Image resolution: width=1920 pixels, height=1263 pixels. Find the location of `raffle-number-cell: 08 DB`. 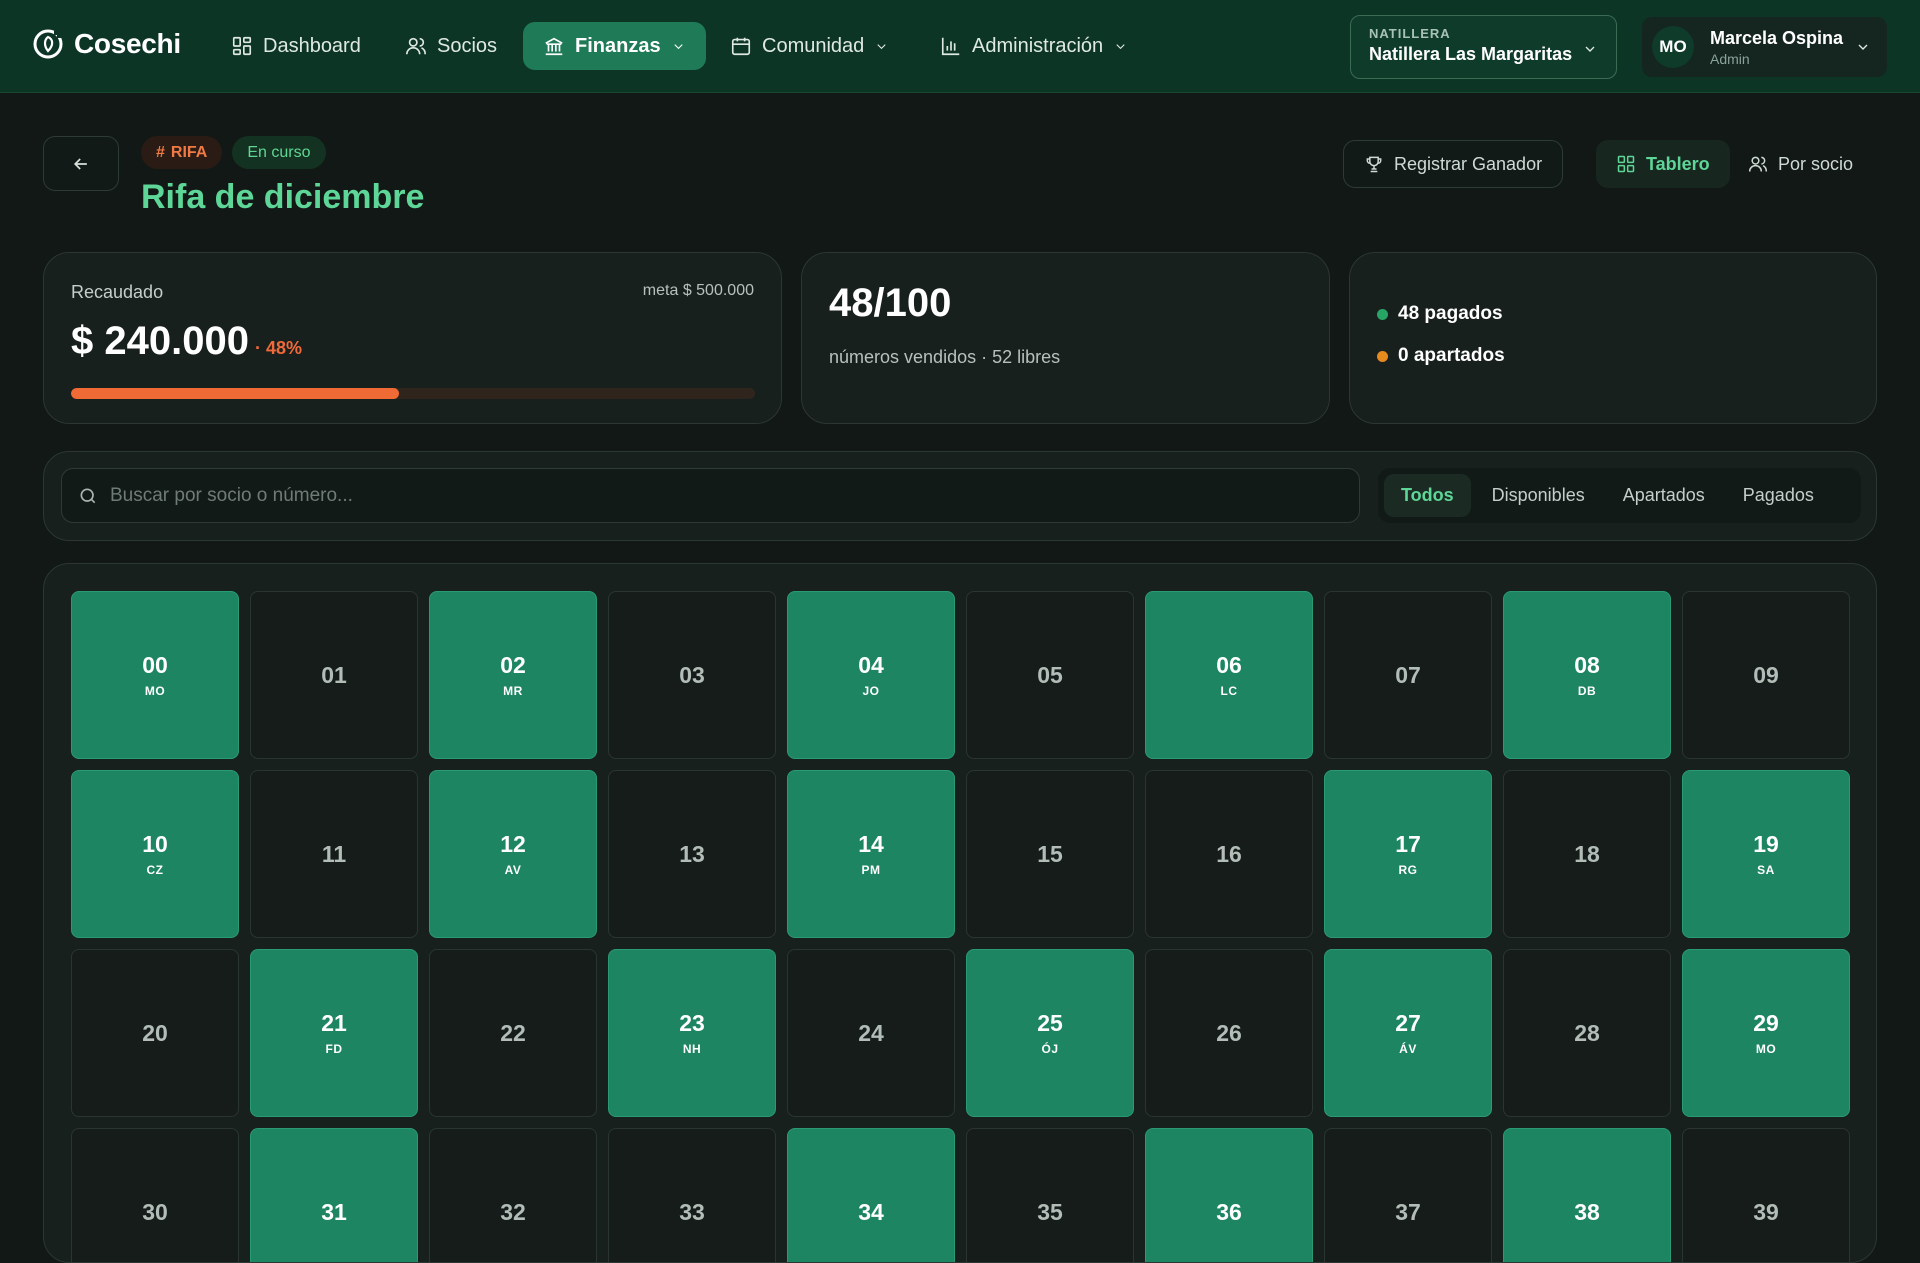

raffle-number-cell: 08 DB is located at coordinates (1587, 675).